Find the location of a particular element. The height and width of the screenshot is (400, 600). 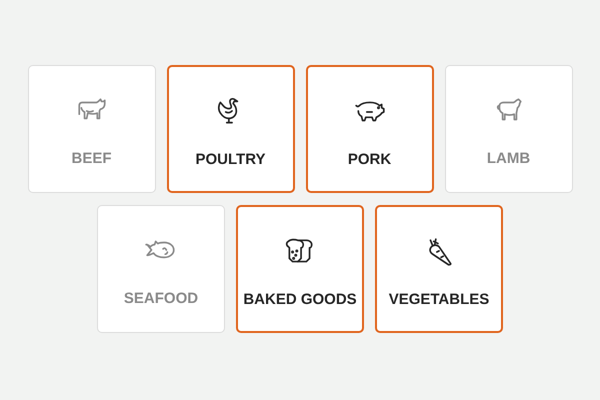

category-card: PORK is located at coordinates (370, 129).